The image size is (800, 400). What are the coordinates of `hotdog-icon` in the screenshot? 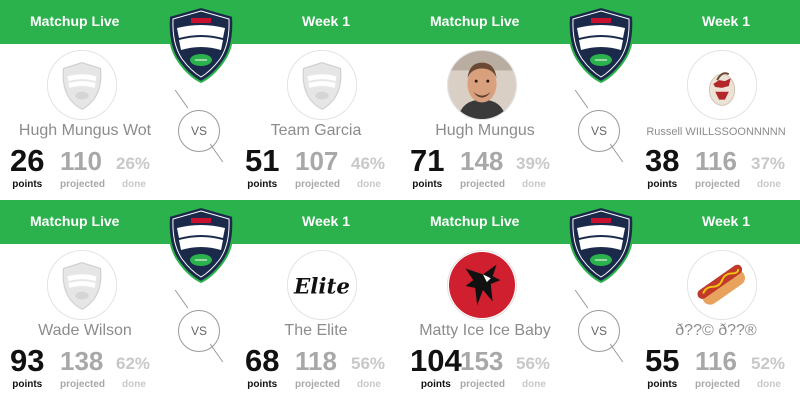 It's located at (722, 285).